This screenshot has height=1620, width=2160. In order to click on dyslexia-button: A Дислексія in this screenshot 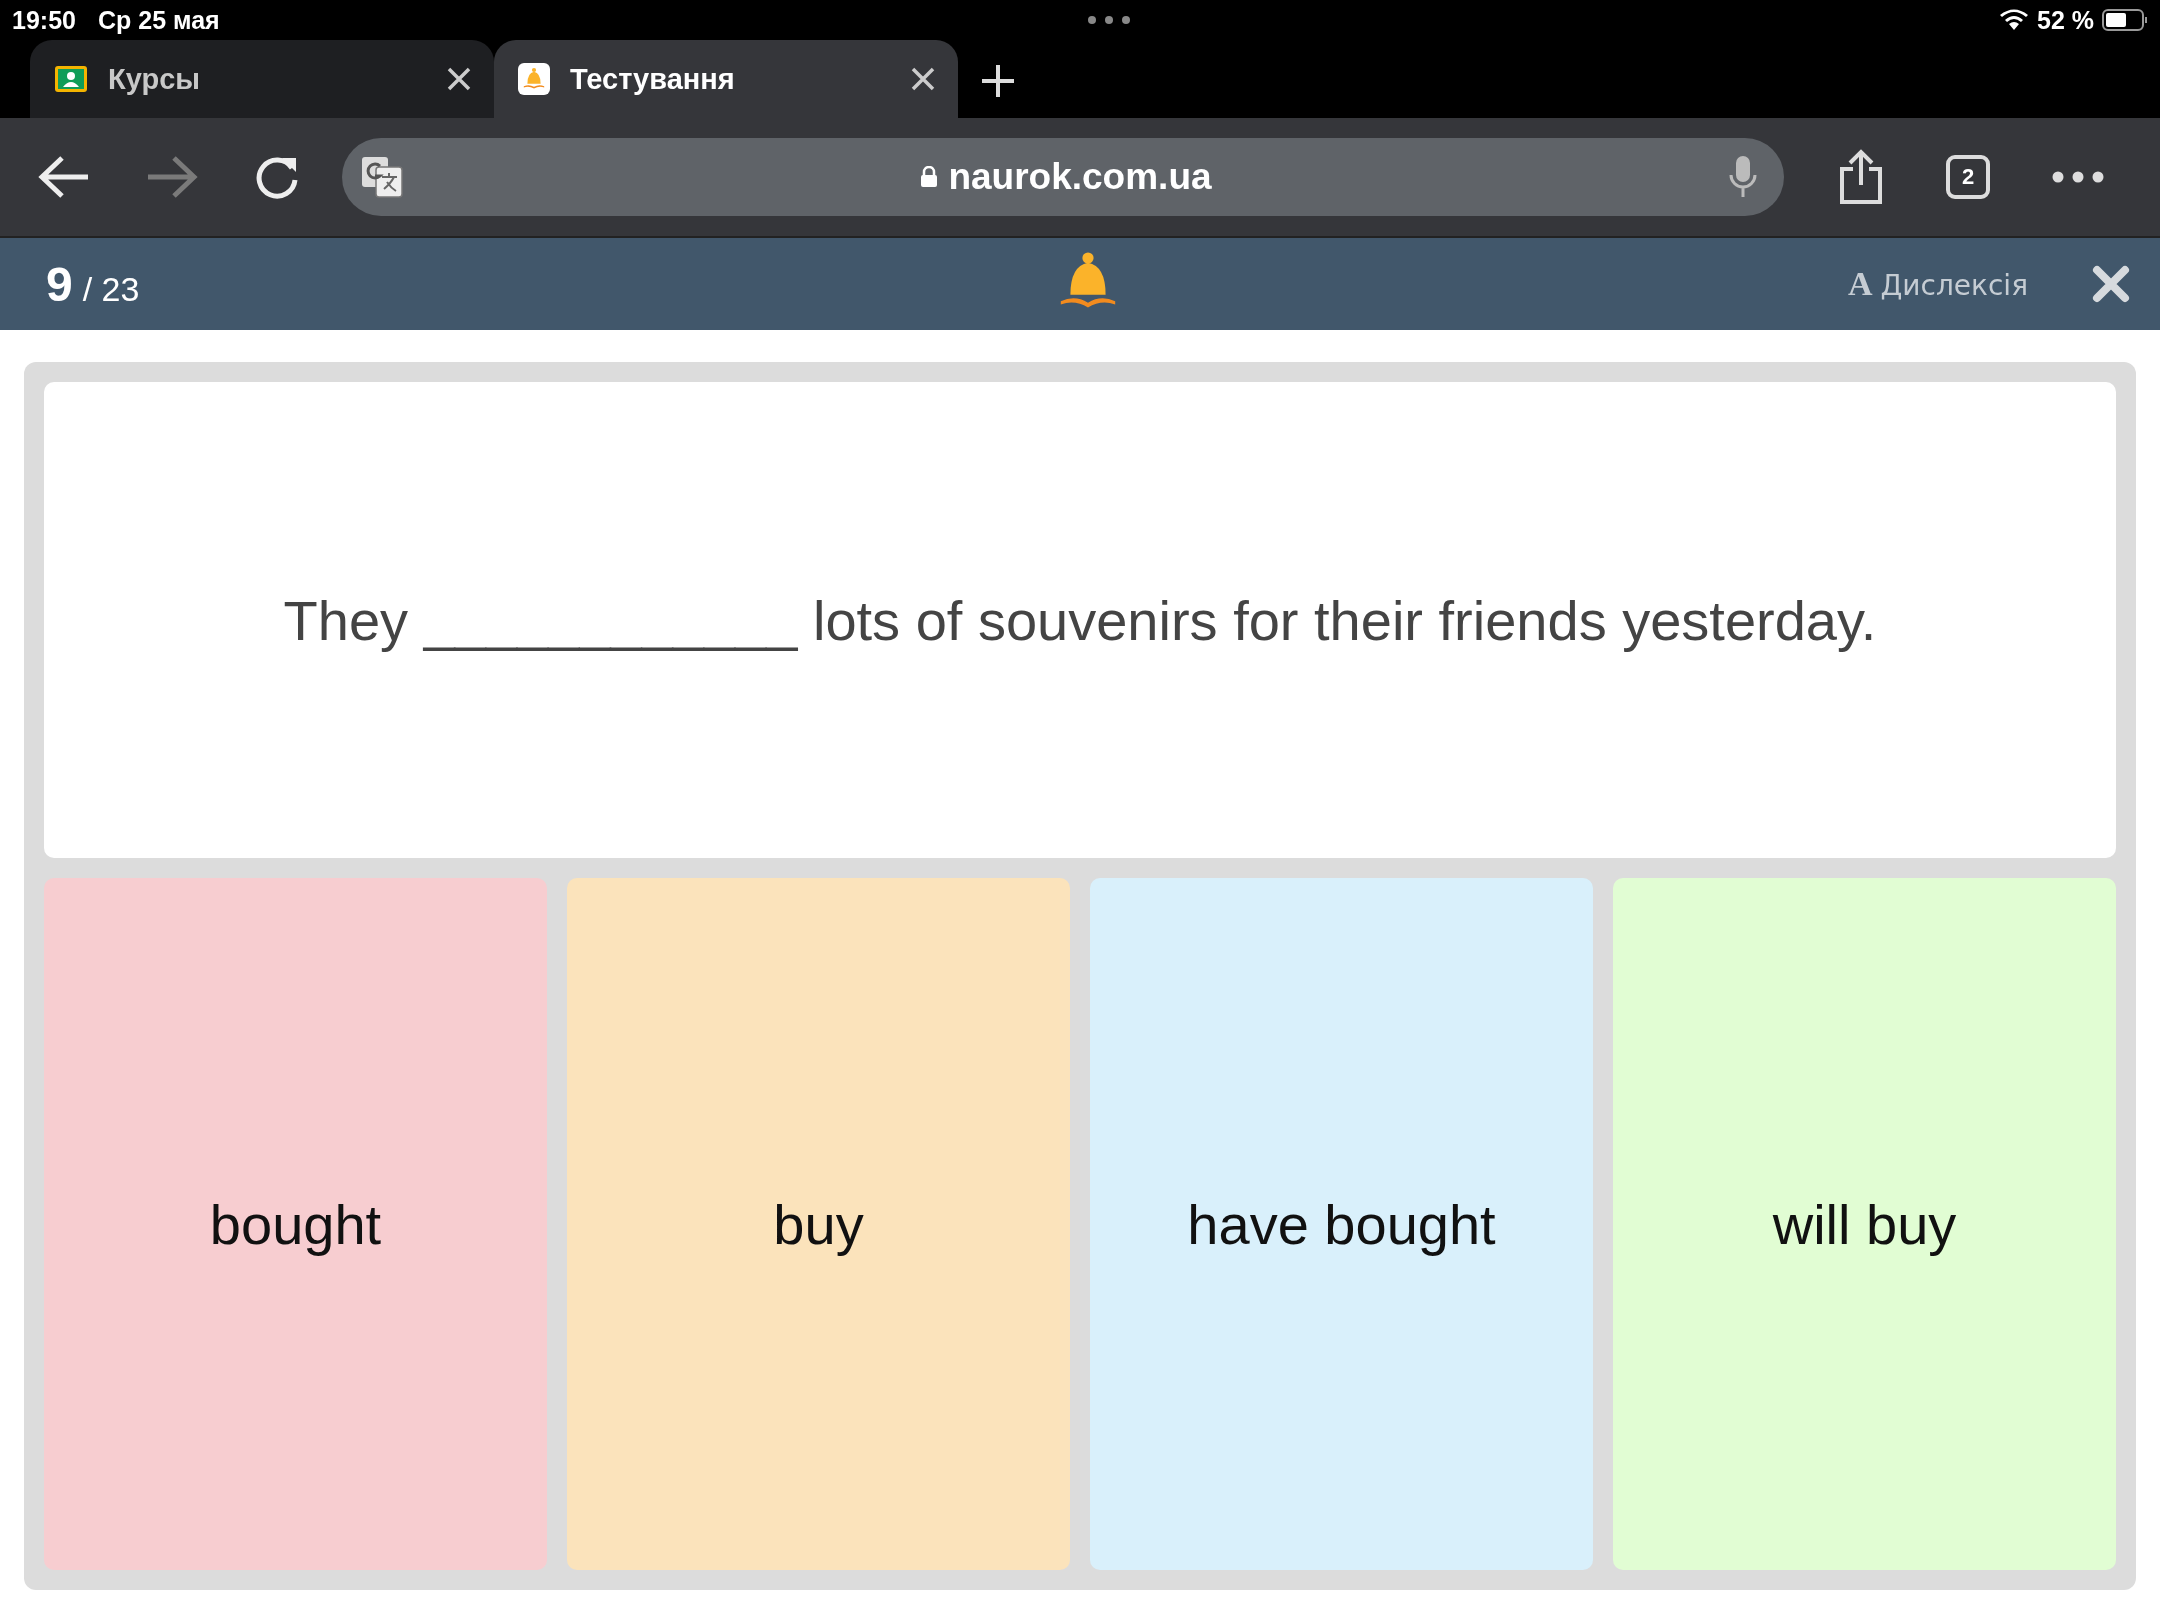, I will do `click(1937, 284)`.